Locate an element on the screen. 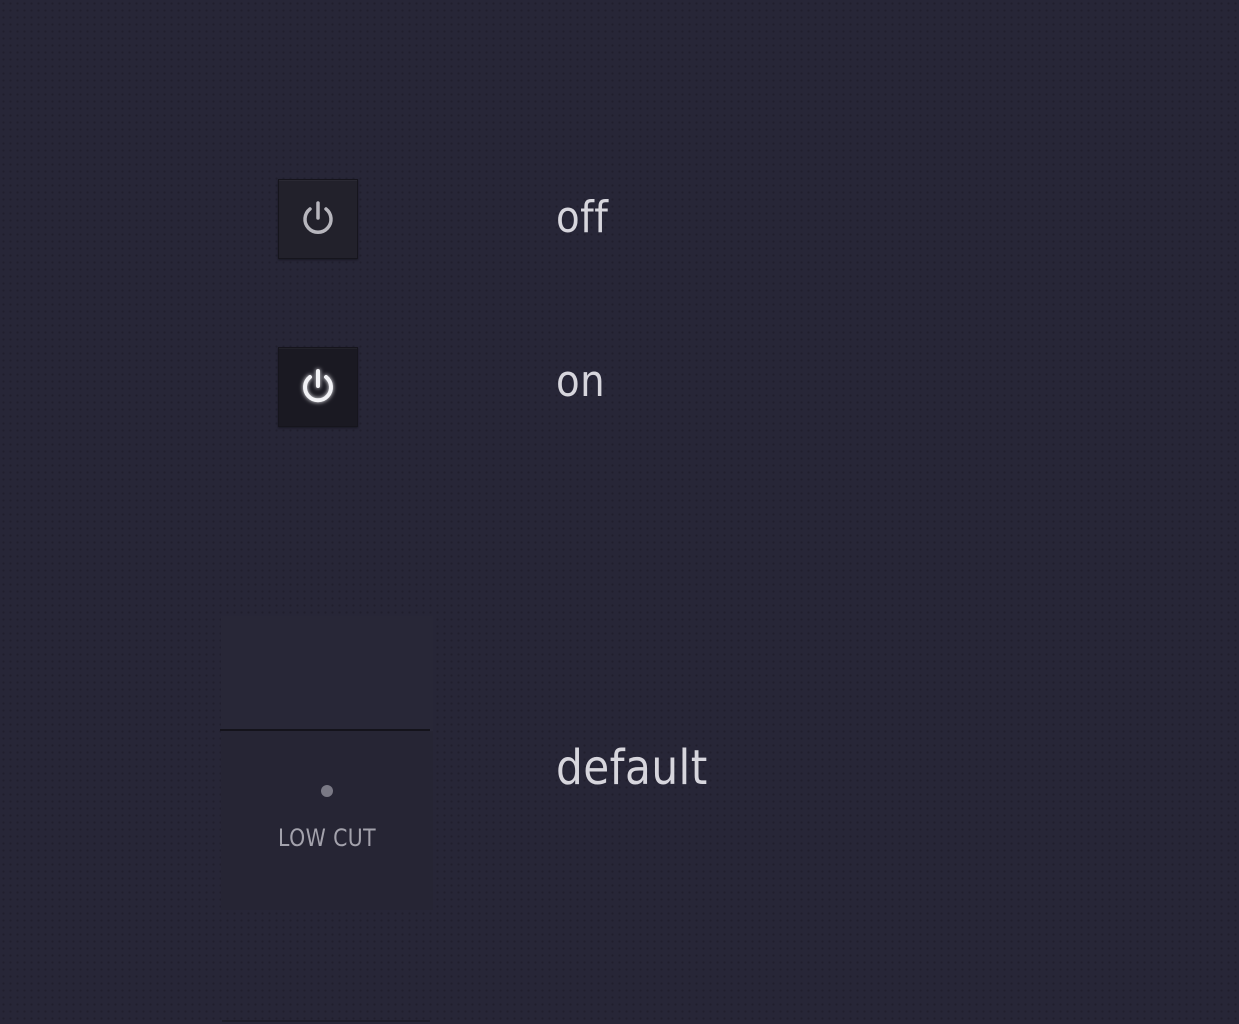  power-button-off is located at coordinates (318, 219).